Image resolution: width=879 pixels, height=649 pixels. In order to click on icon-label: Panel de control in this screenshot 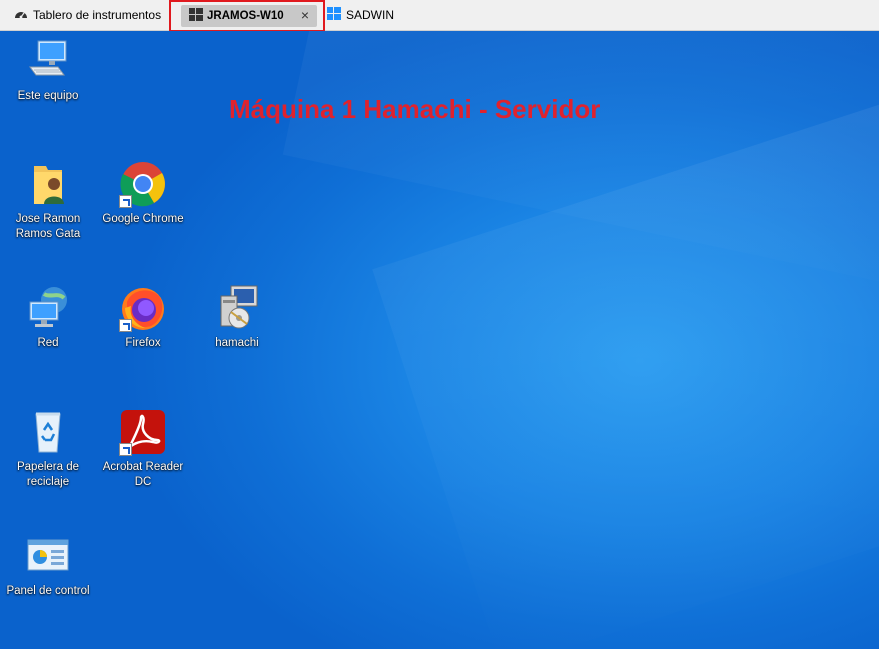, I will do `click(48, 591)`.